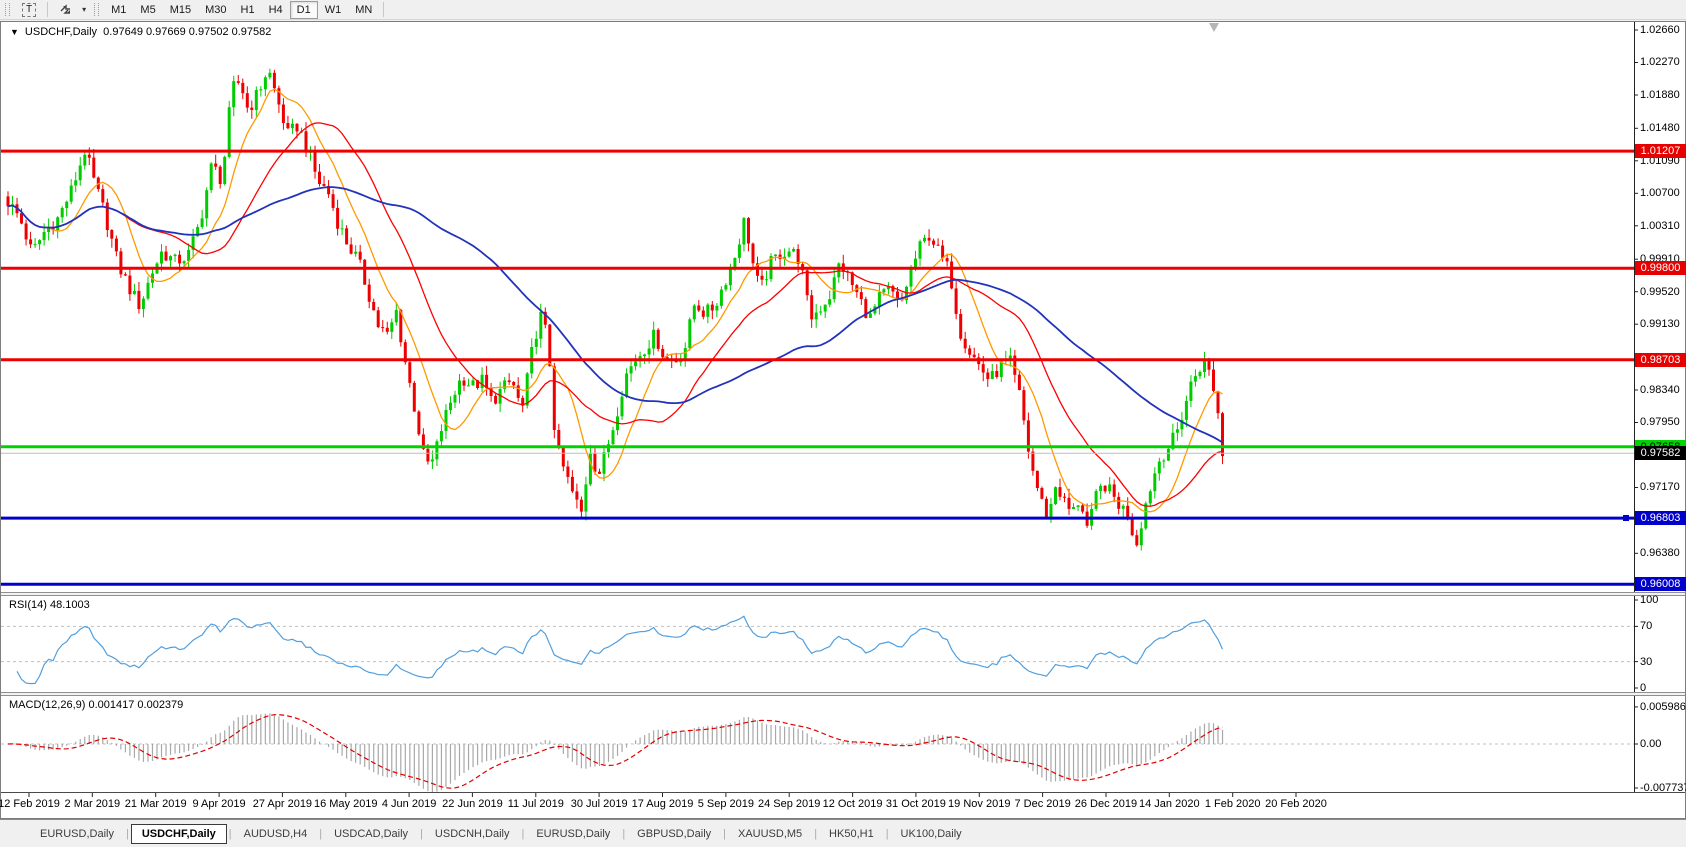  I want to click on rsi-tick: 100, so click(1649, 600).